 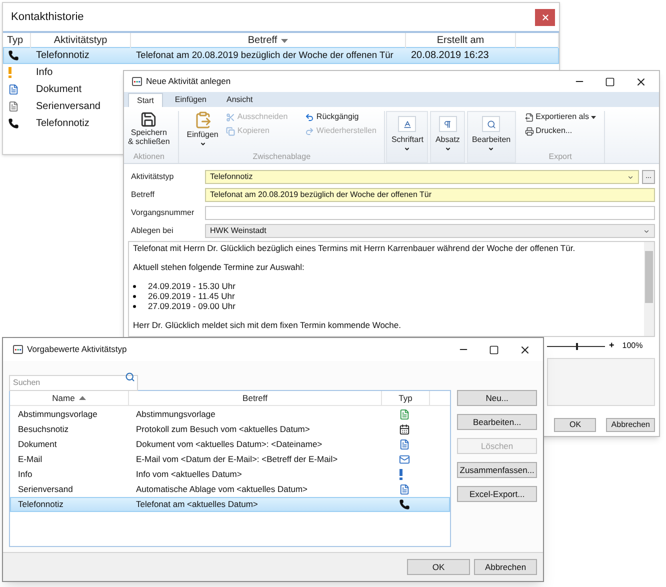 I want to click on zoom-reading: 100%, so click(x=632, y=346).